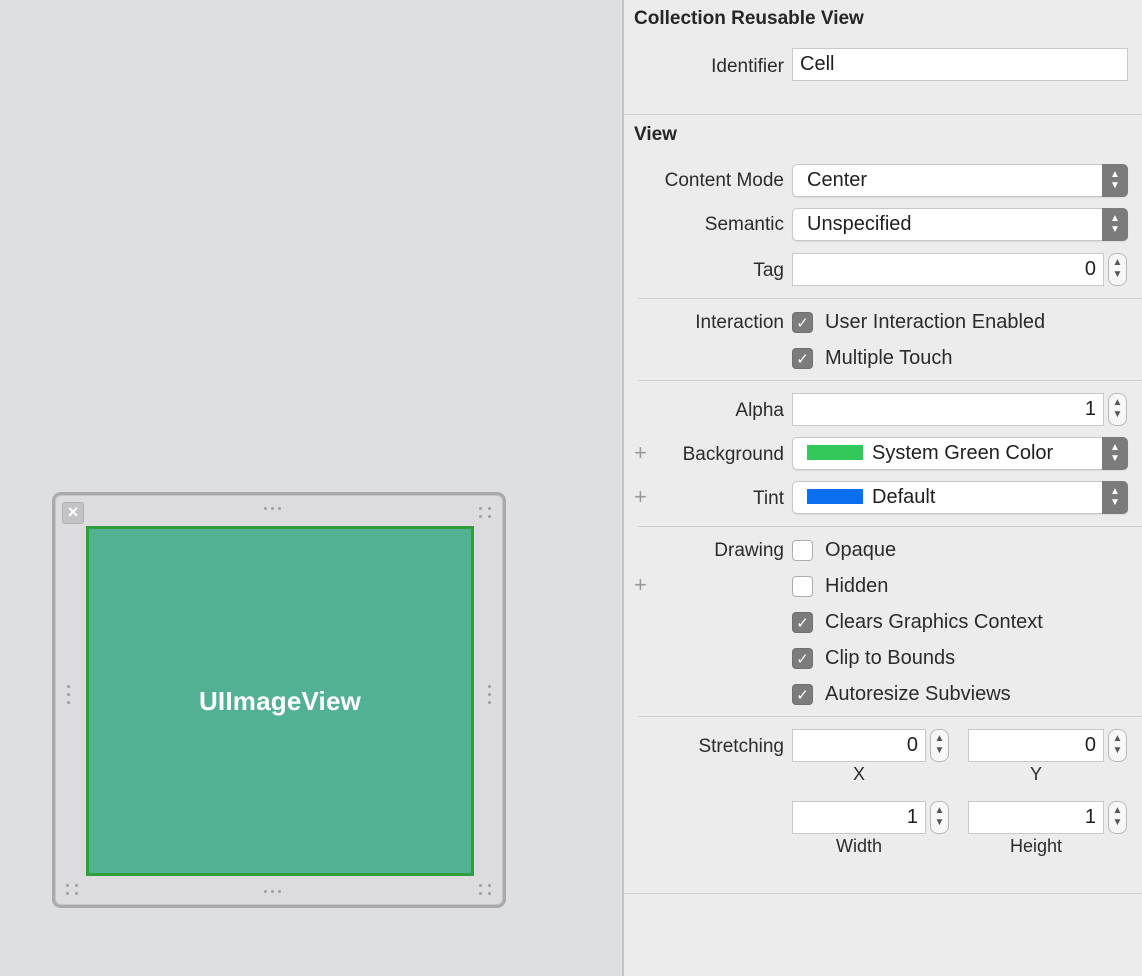 The width and height of the screenshot is (1142, 976). What do you see at coordinates (747, 66) in the screenshot?
I see `identifier-label: Identifier` at bounding box center [747, 66].